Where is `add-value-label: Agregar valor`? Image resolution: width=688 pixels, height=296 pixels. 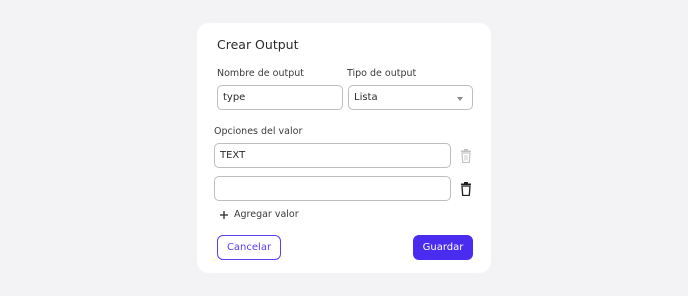
add-value-label: Agregar valor is located at coordinates (266, 214).